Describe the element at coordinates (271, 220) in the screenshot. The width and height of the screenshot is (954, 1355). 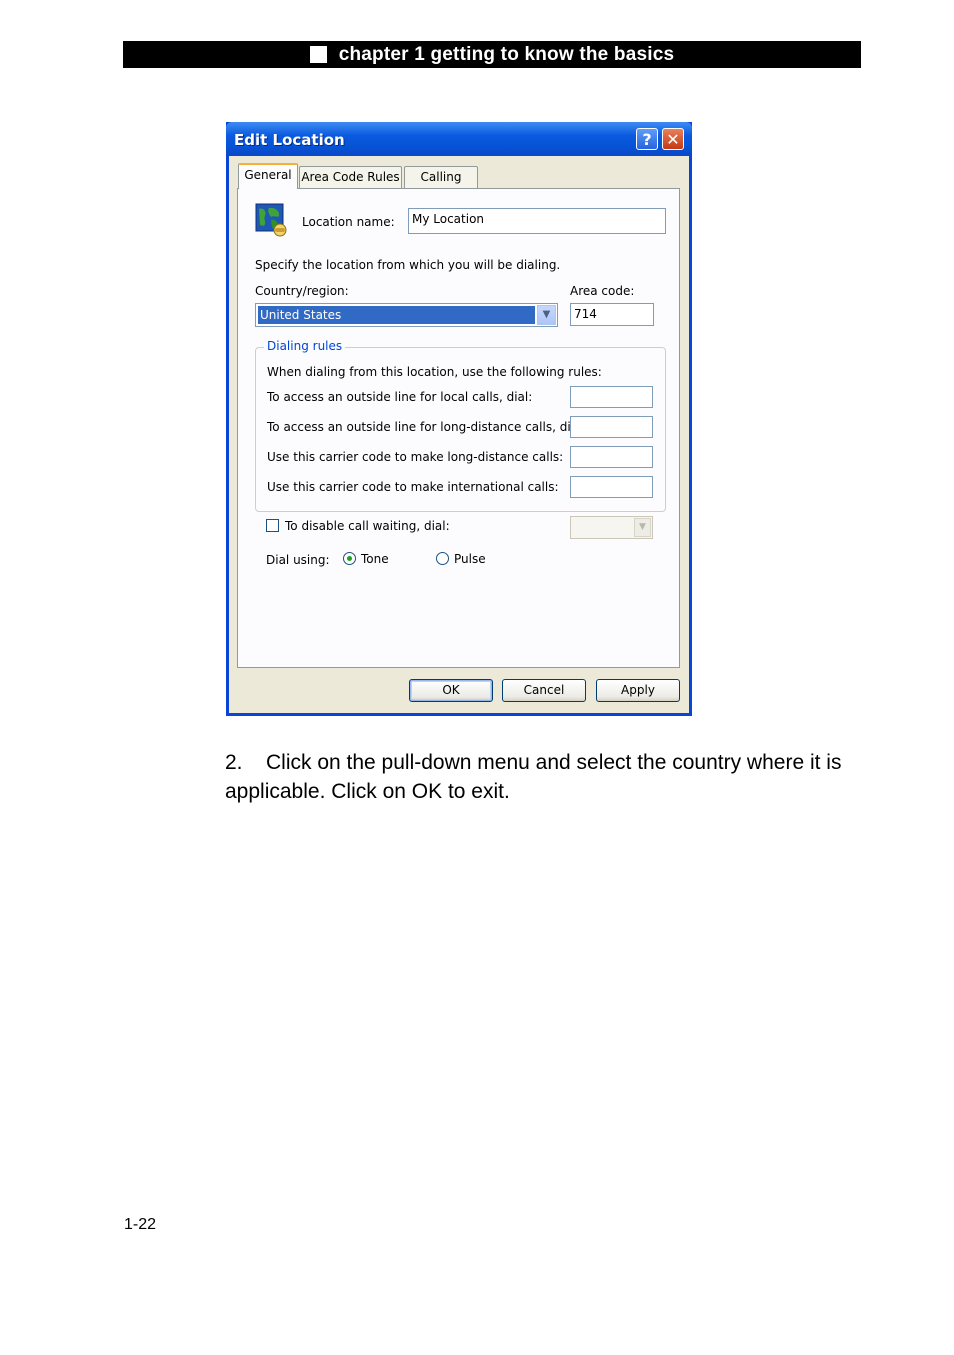
I see `location-icon` at that location.